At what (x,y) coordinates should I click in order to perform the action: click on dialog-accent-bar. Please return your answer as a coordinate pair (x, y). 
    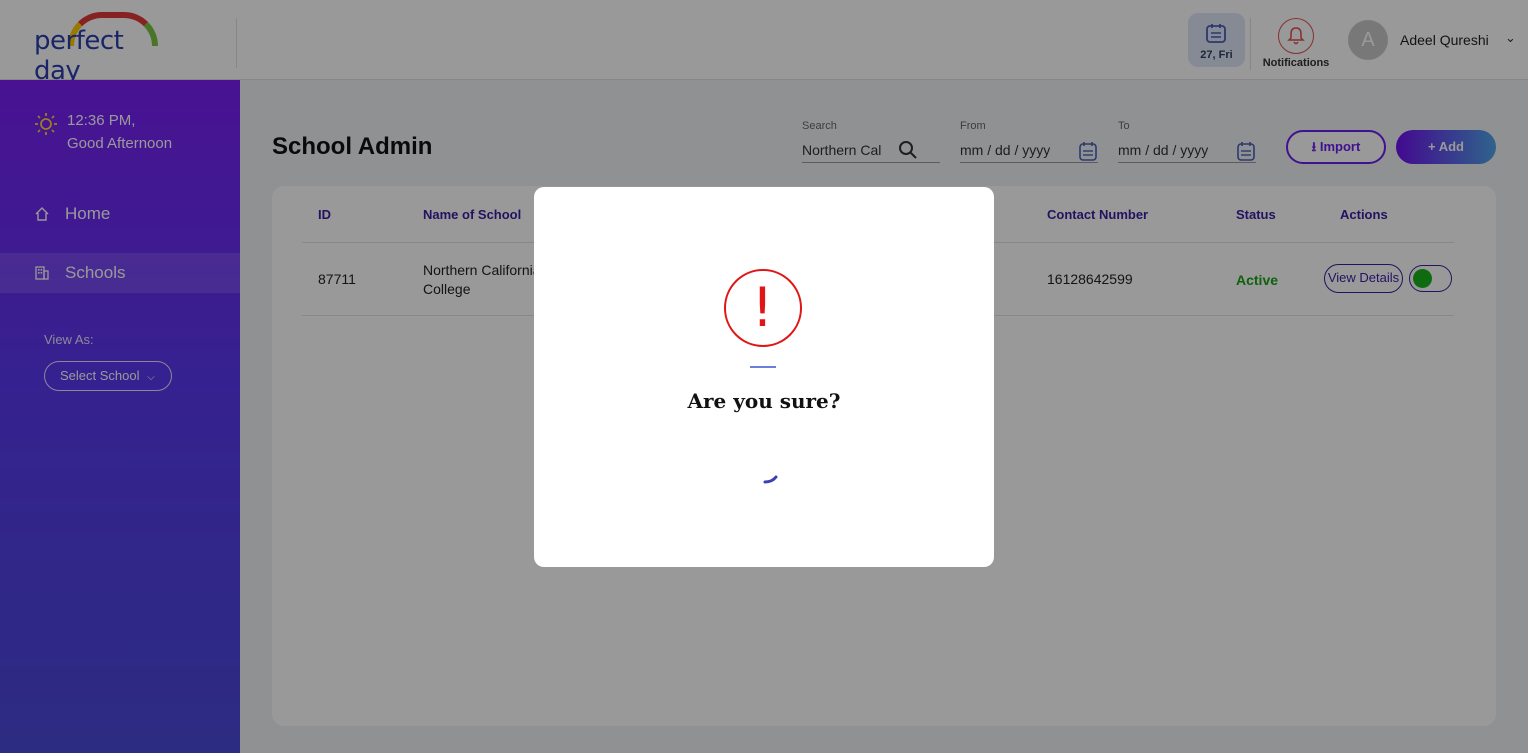
    Looking at the image, I should click on (763, 367).